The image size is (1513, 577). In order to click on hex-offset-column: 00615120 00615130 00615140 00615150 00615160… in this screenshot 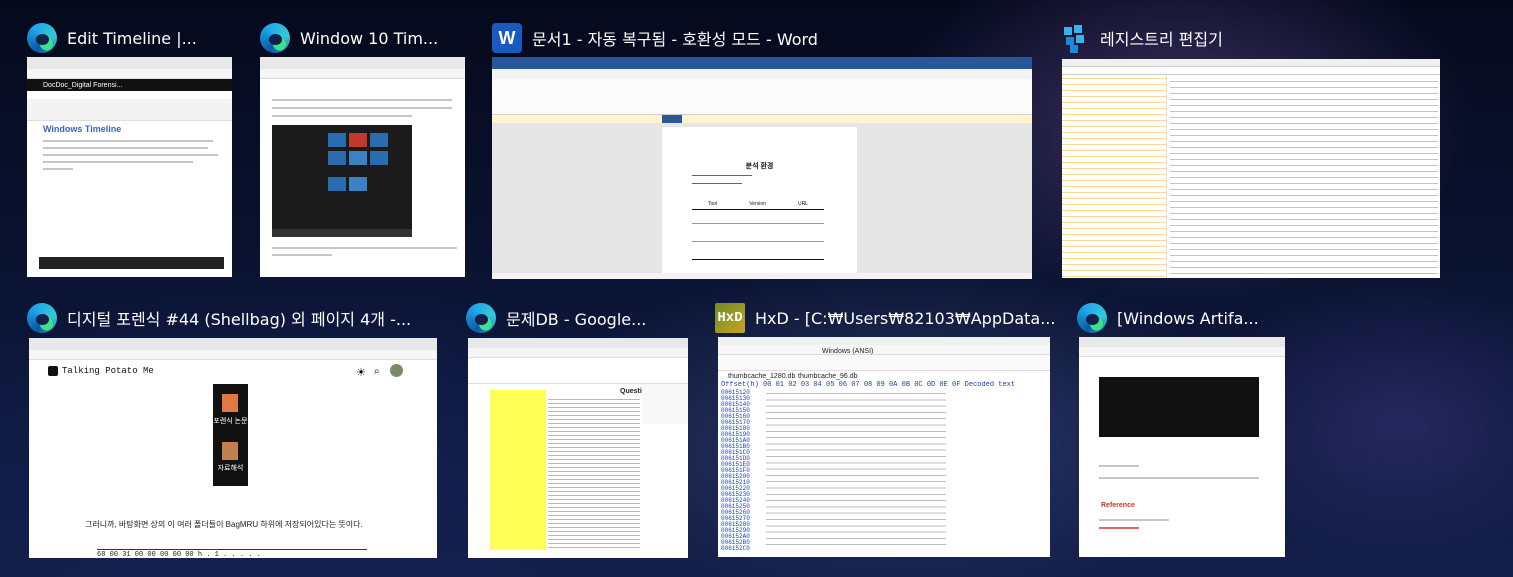, I will do `click(735, 471)`.